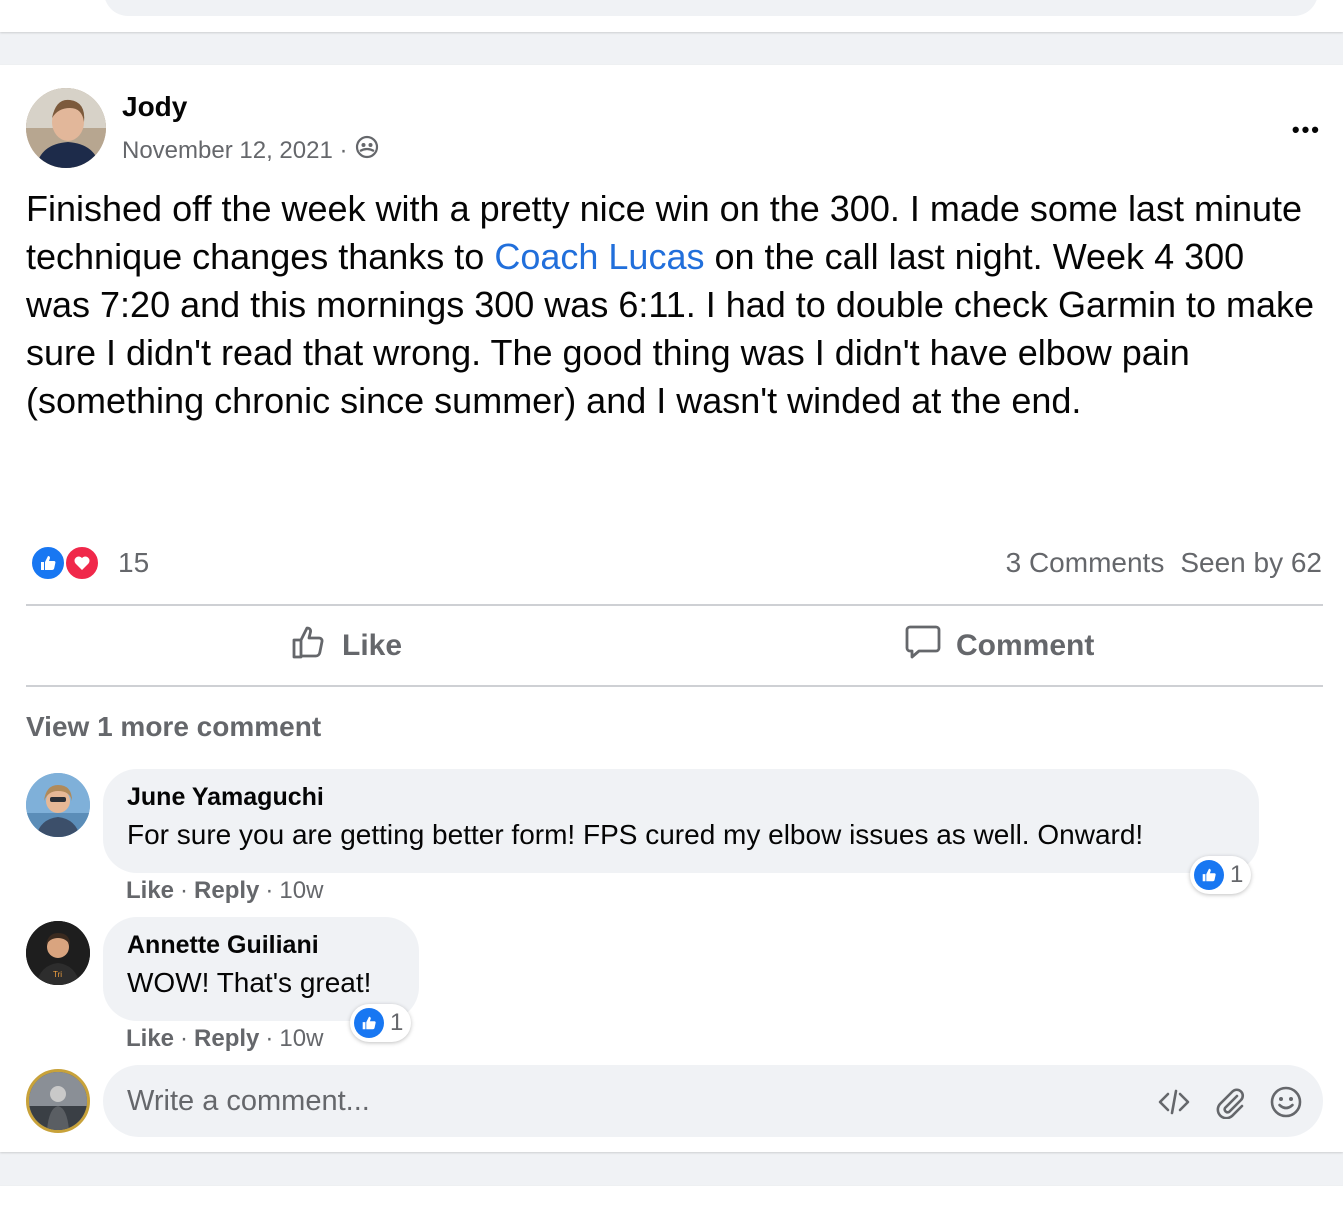 The height and width of the screenshot is (1216, 1343). I want to click on like-button: Like, so click(346, 646).